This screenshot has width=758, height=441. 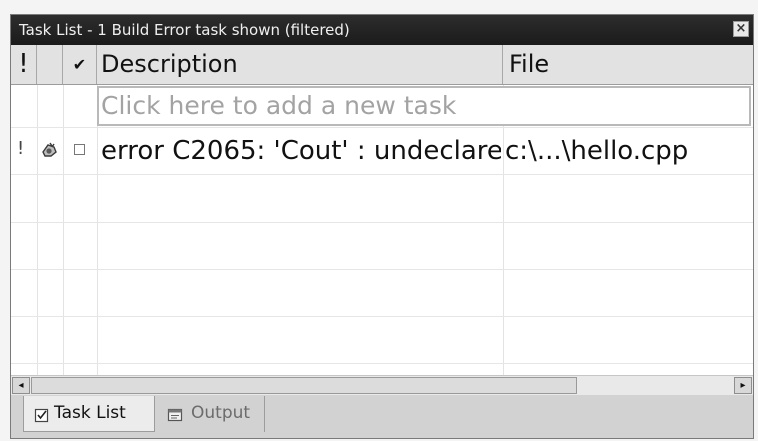 I want to click on build-error-icon, so click(x=49, y=150).